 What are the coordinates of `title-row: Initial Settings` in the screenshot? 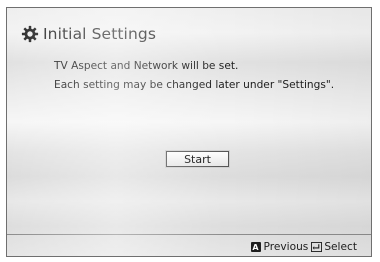 It's located at (88, 34).